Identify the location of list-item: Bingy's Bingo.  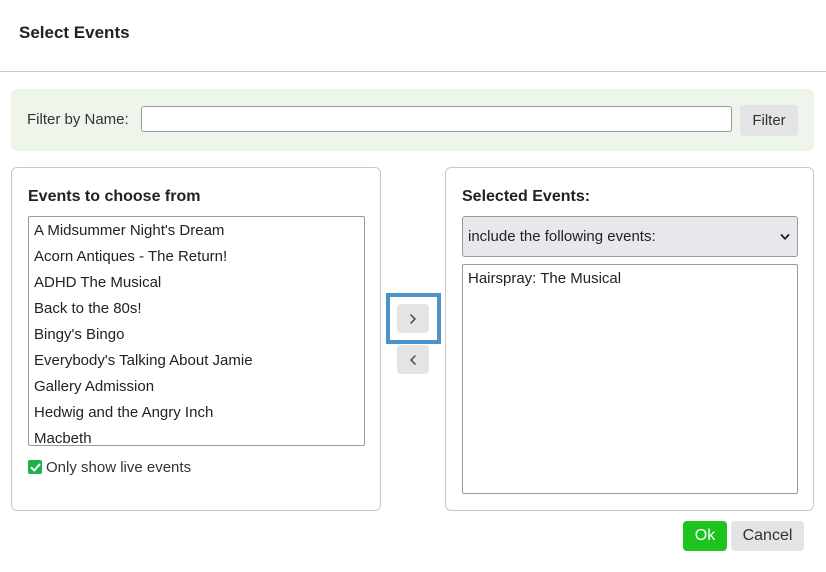
(196, 335).